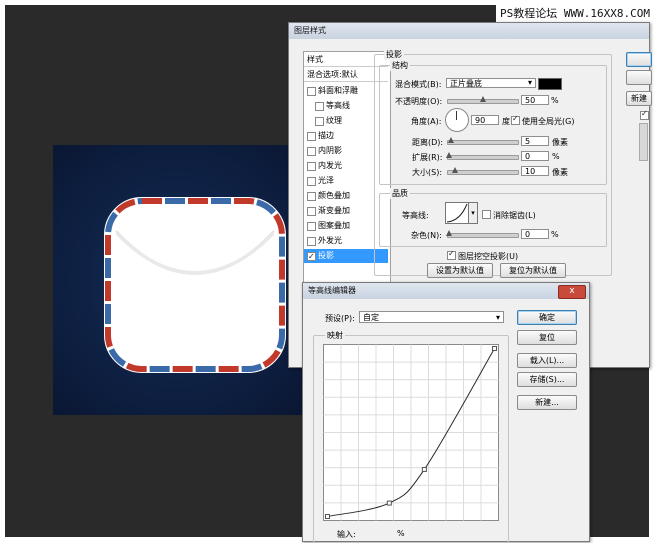 Image resolution: width=660 pixels, height=543 pixels. Describe the element at coordinates (555, 234) in the screenshot. I see `noise-unit: %` at that location.